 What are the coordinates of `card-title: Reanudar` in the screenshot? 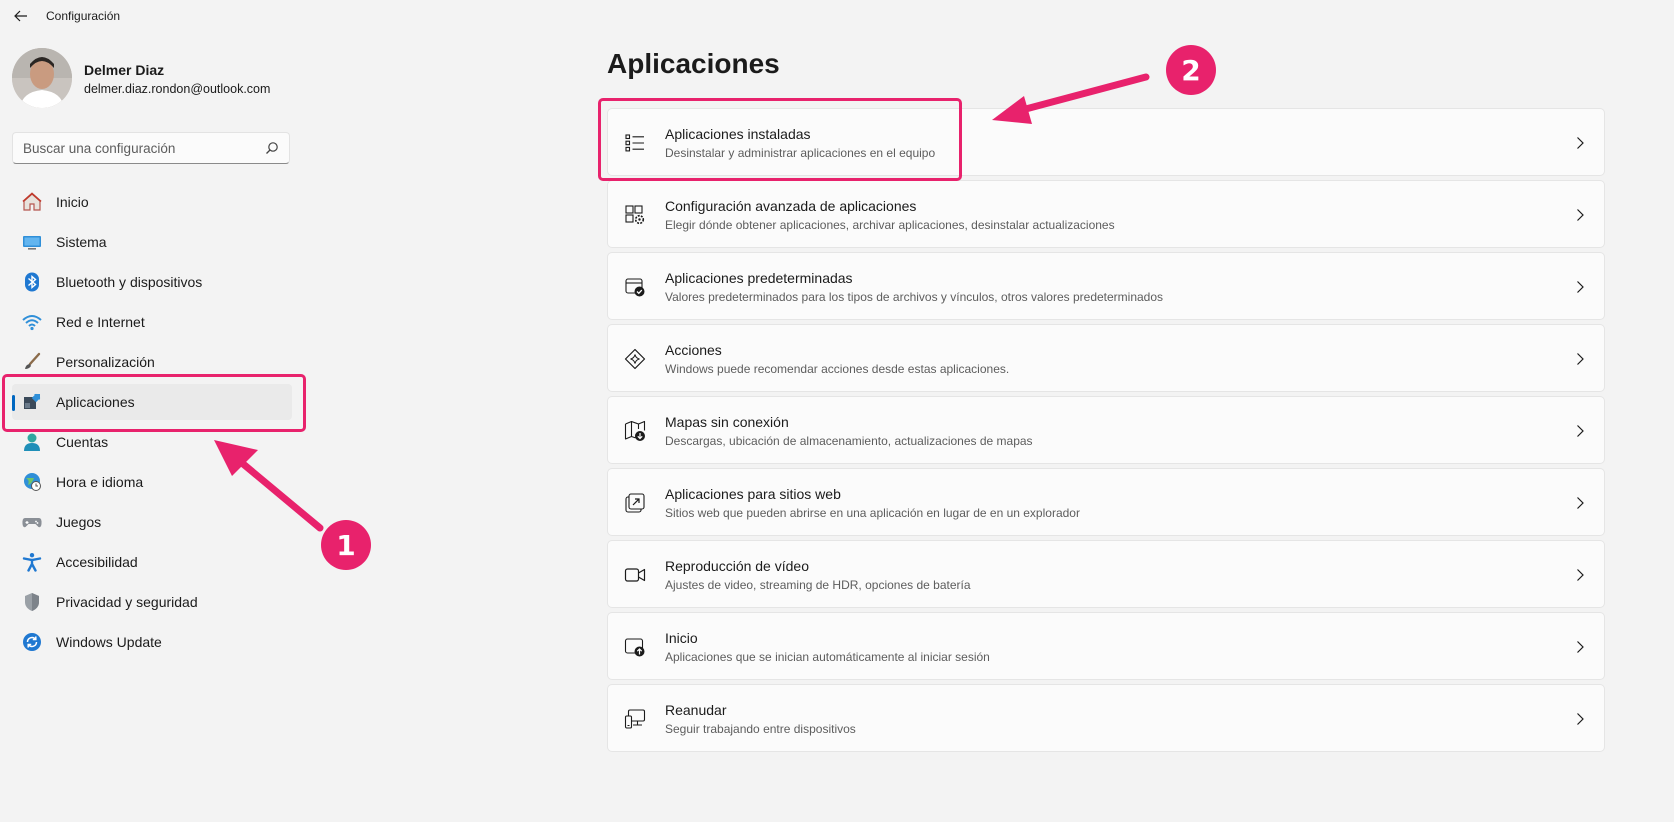 It's located at (696, 710).